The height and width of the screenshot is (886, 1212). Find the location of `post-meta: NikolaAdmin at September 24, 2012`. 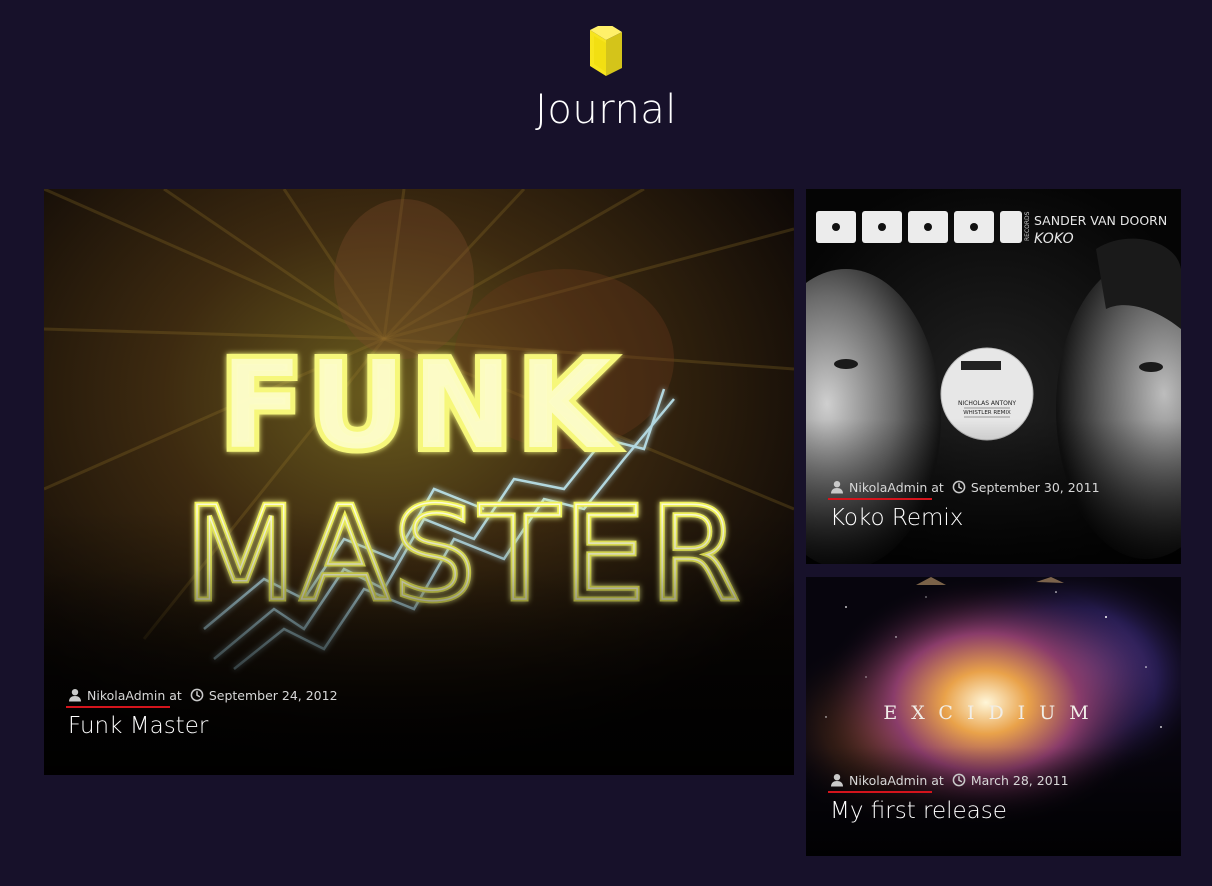

post-meta: NikolaAdmin at September 24, 2012 is located at coordinates (420, 697).